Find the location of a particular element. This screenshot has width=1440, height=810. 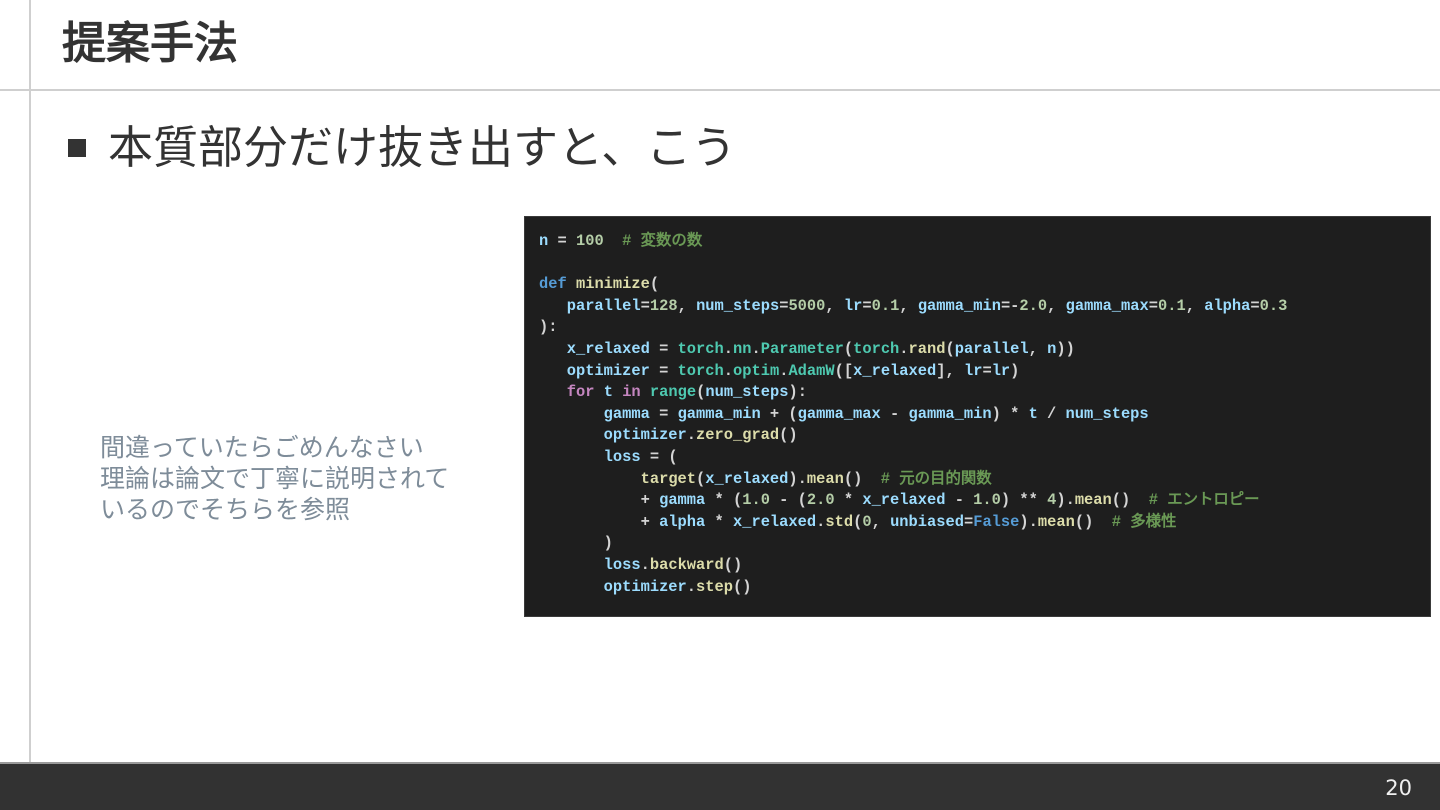

code-line: loss.backward() is located at coordinates (913, 566).